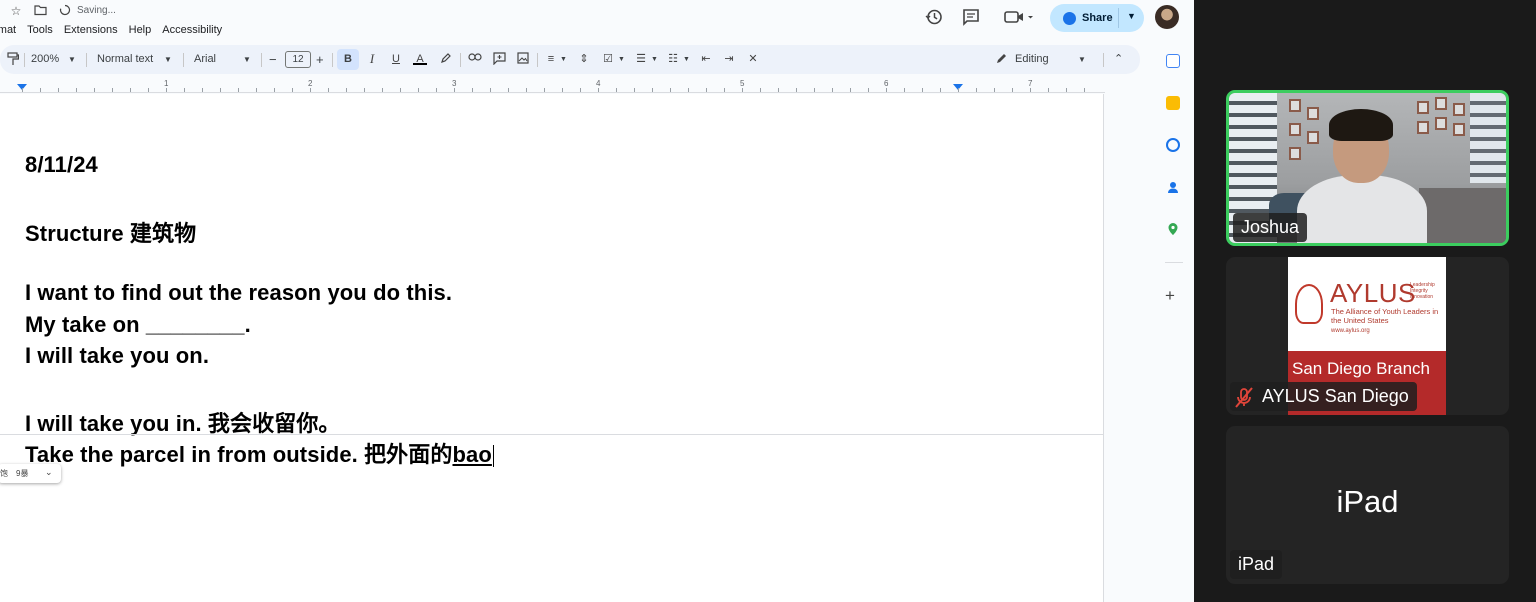 This screenshot has width=1536, height=602. I want to click on participant-tile-joshua: Joshua, so click(1367, 168).